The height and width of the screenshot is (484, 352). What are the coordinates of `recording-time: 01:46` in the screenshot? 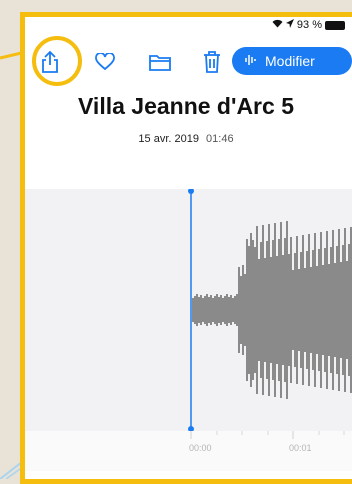 It's located at (220, 139).